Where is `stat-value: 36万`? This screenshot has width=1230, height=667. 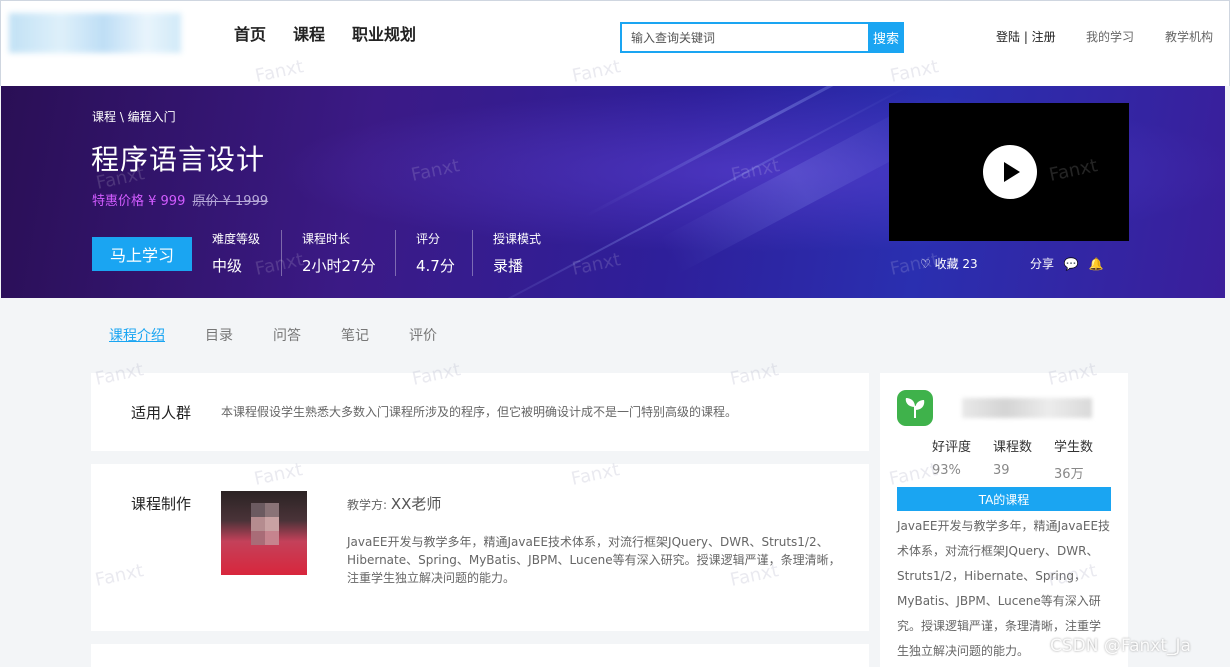 stat-value: 36万 is located at coordinates (1069, 474).